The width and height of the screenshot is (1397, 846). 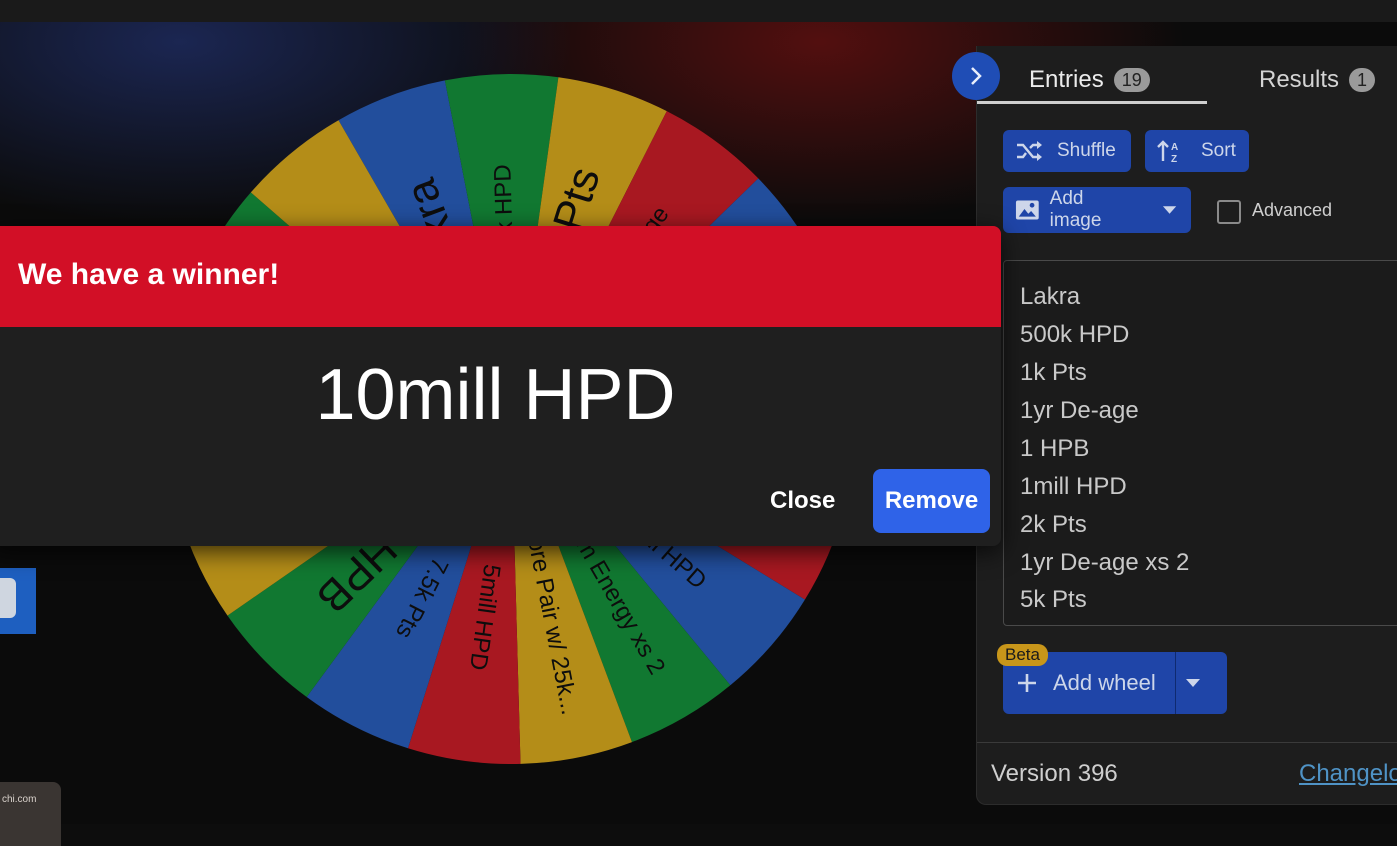 What do you see at coordinates (1066, 79) in the screenshot?
I see `tab-entries-label: Entries` at bounding box center [1066, 79].